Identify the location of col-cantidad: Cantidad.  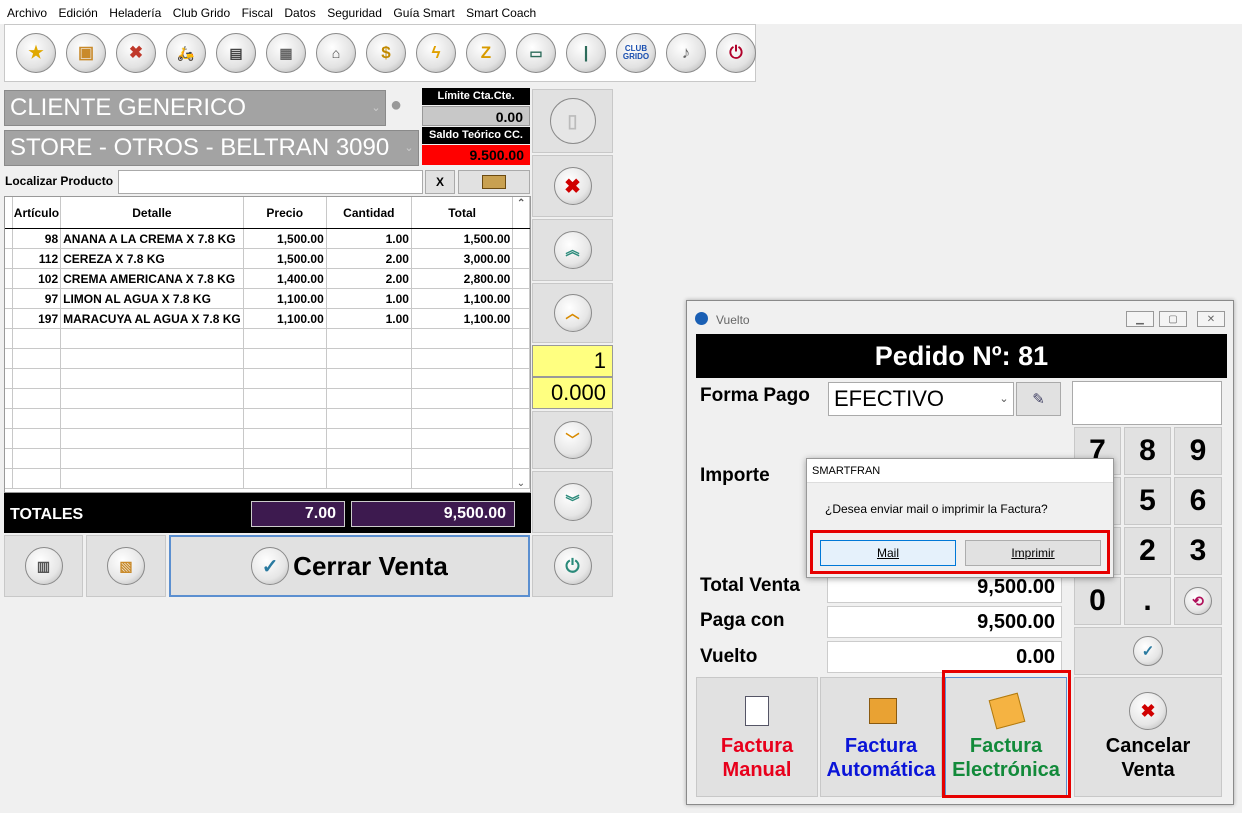
(369, 213).